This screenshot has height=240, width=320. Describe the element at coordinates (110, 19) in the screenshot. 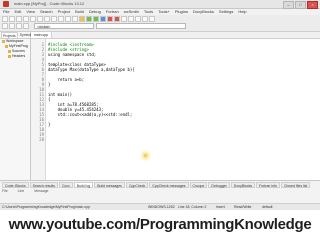

I see `abort-icon` at that location.